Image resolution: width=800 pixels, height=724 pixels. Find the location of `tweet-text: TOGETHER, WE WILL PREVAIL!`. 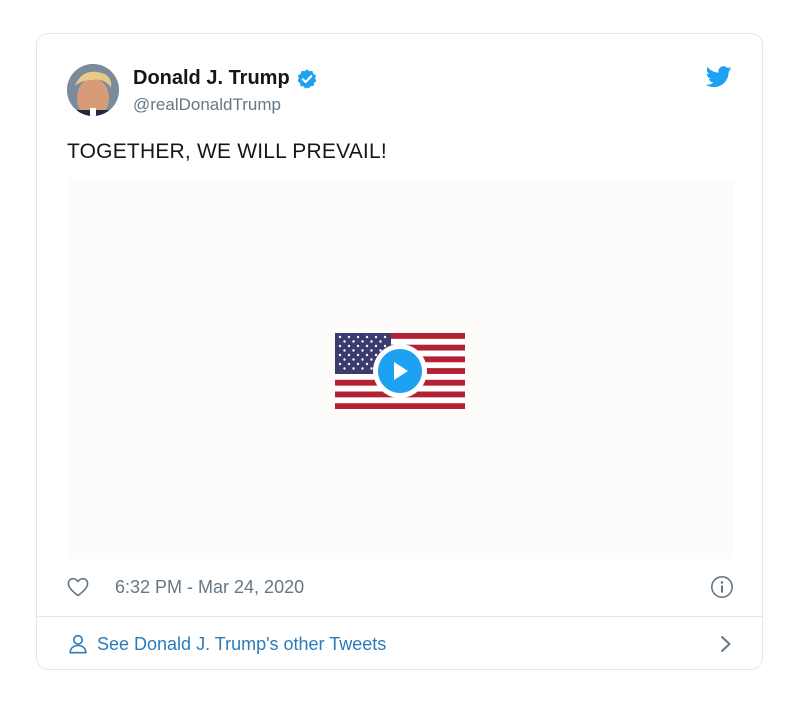

tweet-text: TOGETHER, WE WILL PREVAIL! is located at coordinates (227, 151).